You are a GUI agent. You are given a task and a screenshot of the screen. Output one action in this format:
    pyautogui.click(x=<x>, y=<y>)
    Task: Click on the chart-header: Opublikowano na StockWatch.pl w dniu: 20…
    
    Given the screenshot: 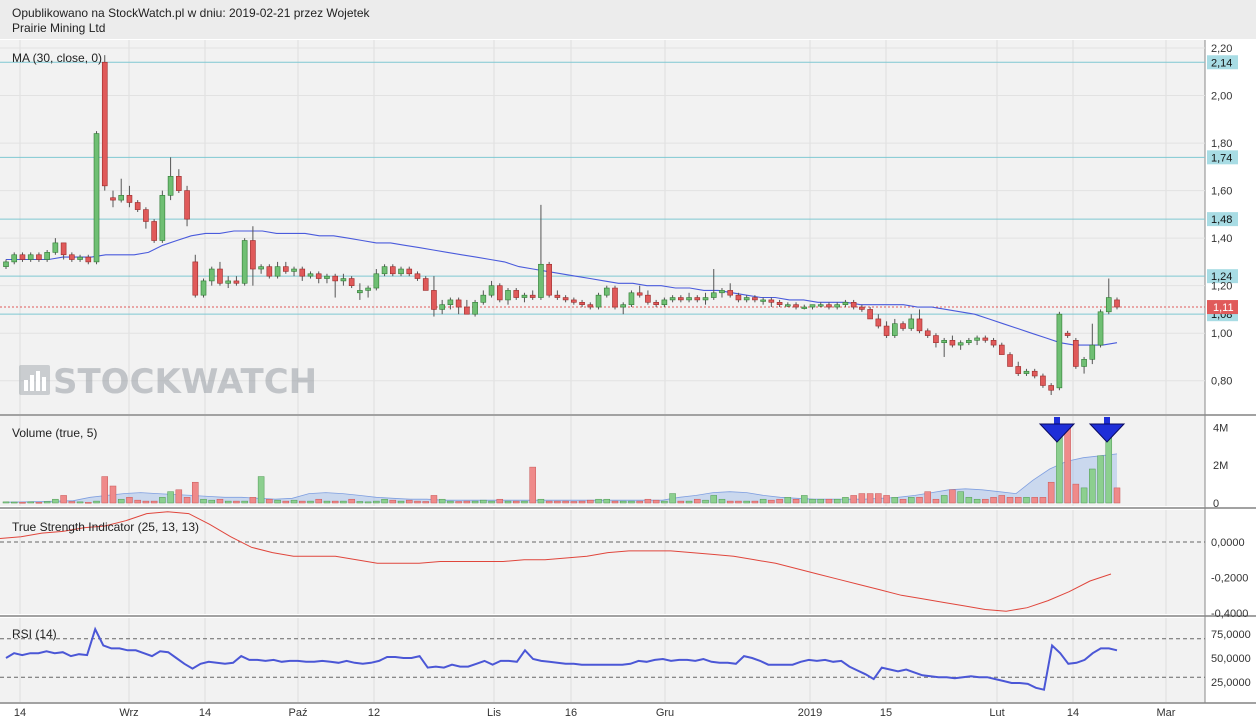 What is the action you would take?
    pyautogui.click(x=628, y=19)
    